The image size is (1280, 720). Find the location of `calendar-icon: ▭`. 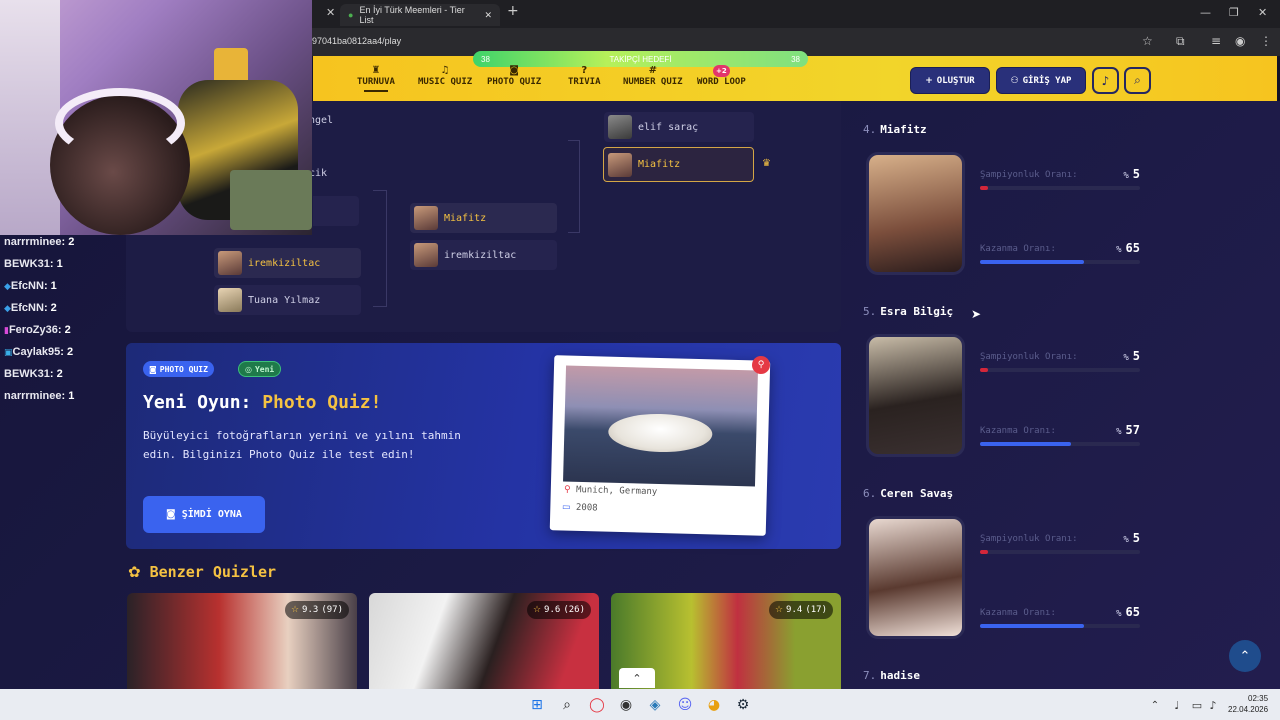

calendar-icon: ▭ is located at coordinates (566, 507).